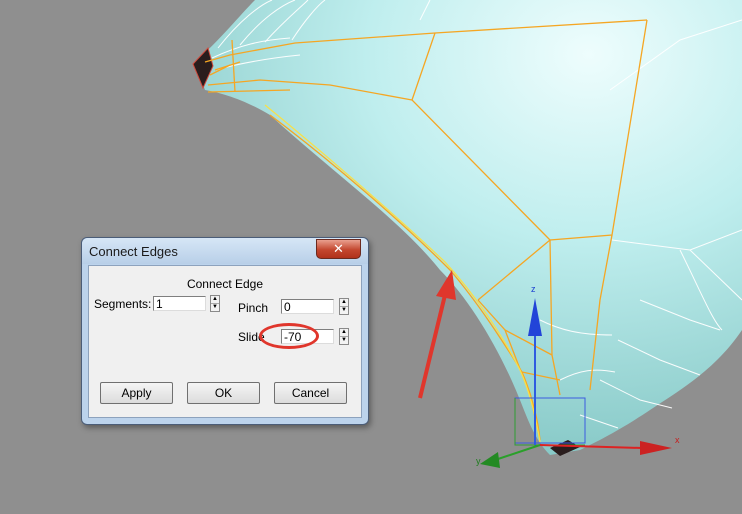 Image resolution: width=742 pixels, height=514 pixels. What do you see at coordinates (133, 251) in the screenshot?
I see `dialog-title: Connect Edges` at bounding box center [133, 251].